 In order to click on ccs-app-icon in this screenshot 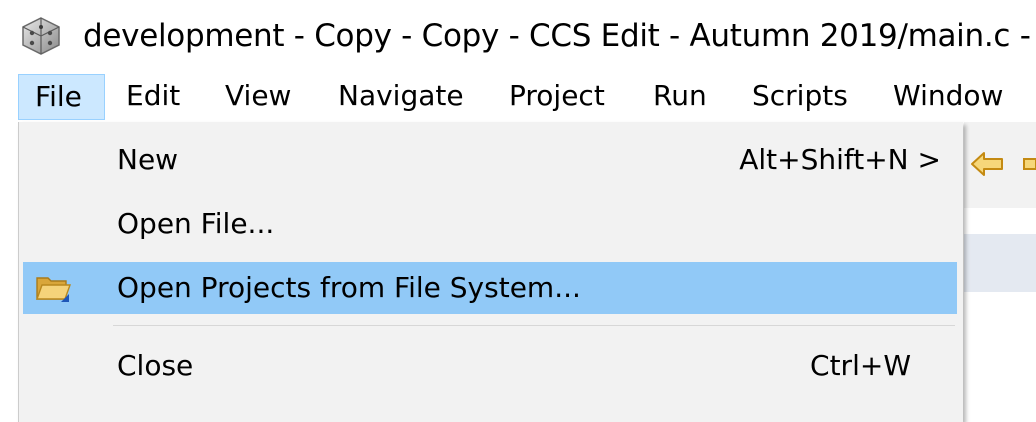, I will do `click(41, 36)`.